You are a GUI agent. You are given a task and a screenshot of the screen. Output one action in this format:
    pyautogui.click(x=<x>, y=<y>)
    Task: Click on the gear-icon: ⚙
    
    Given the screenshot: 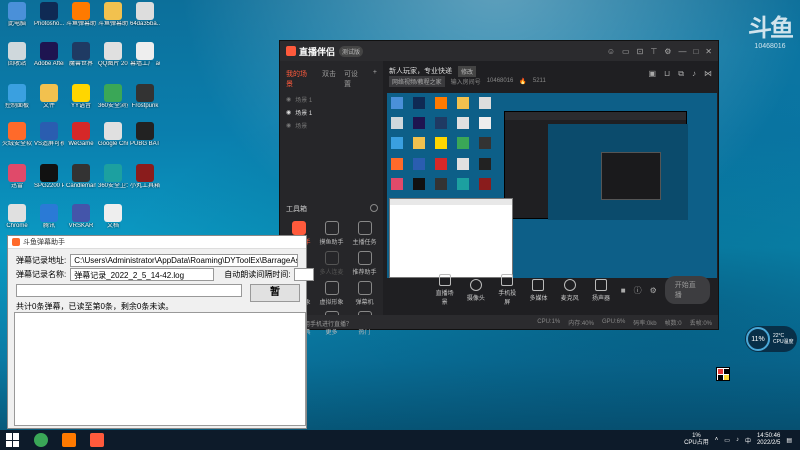 What is the action you would take?
    pyautogui.click(x=667, y=51)
    